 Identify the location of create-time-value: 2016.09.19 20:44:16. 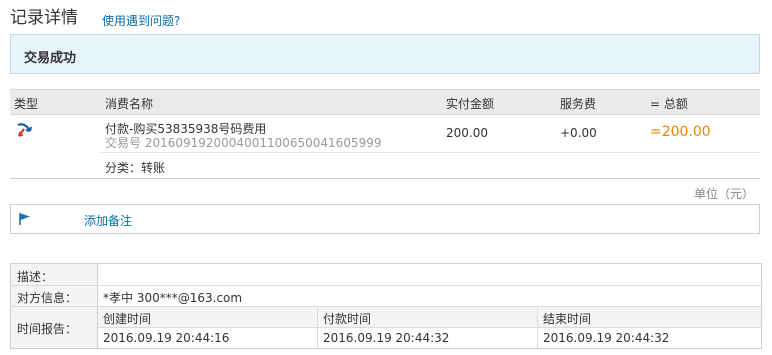
(166, 338).